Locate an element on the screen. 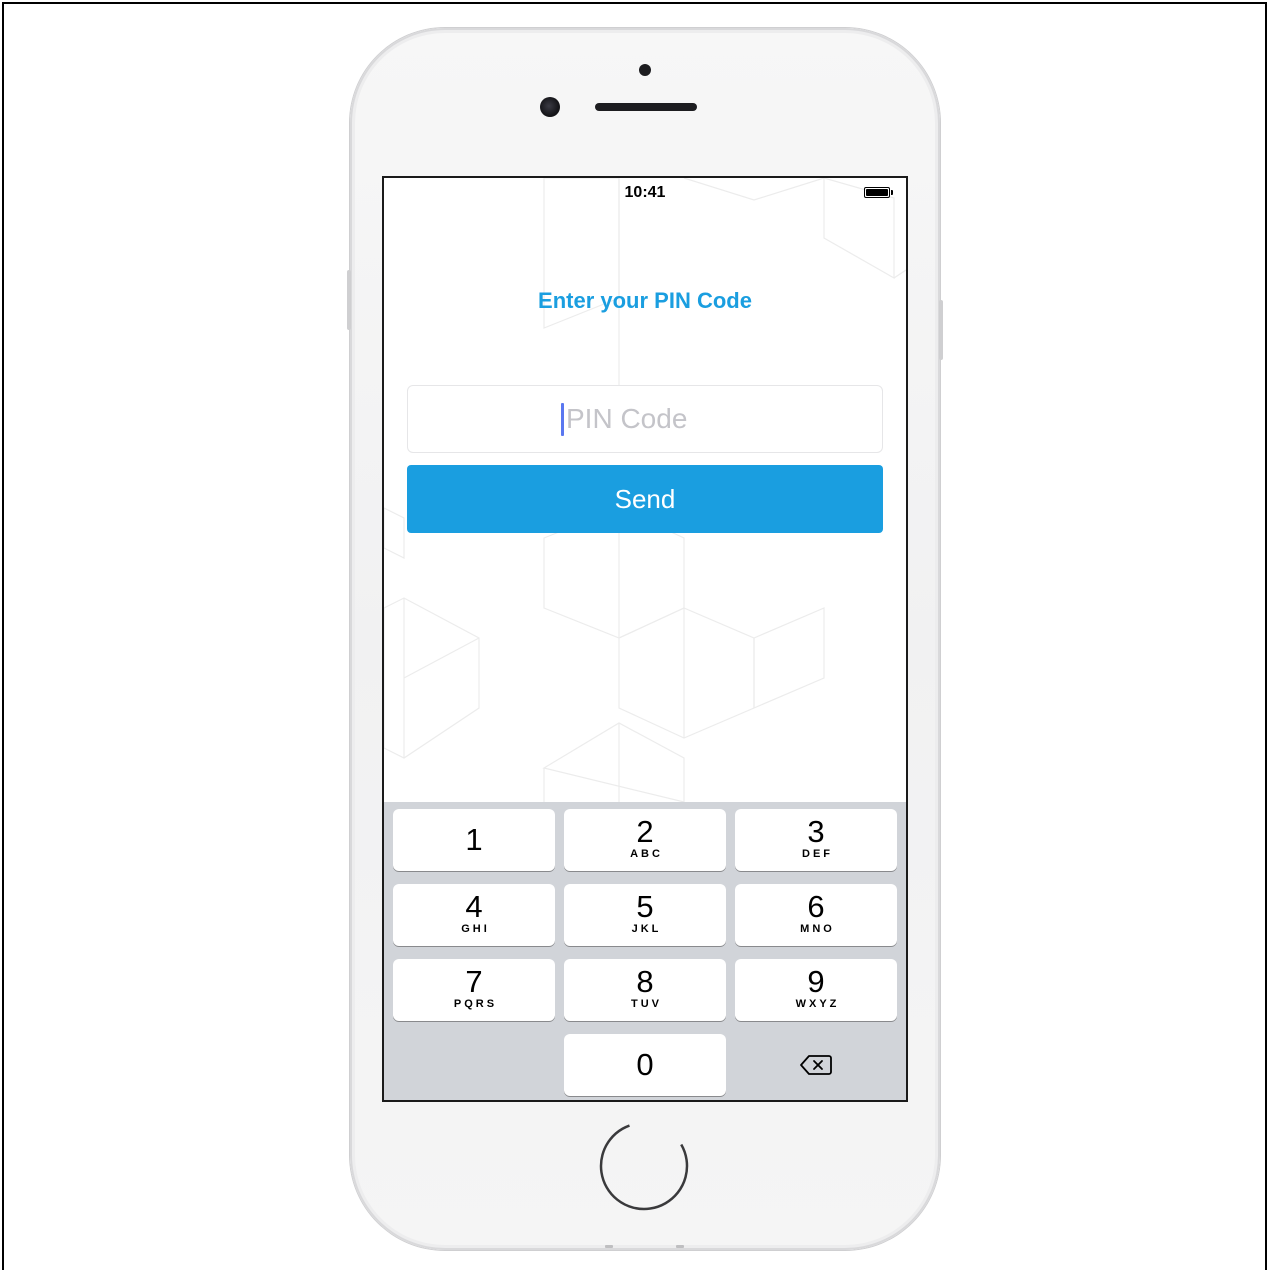  key-digit: 0 is located at coordinates (645, 1064).